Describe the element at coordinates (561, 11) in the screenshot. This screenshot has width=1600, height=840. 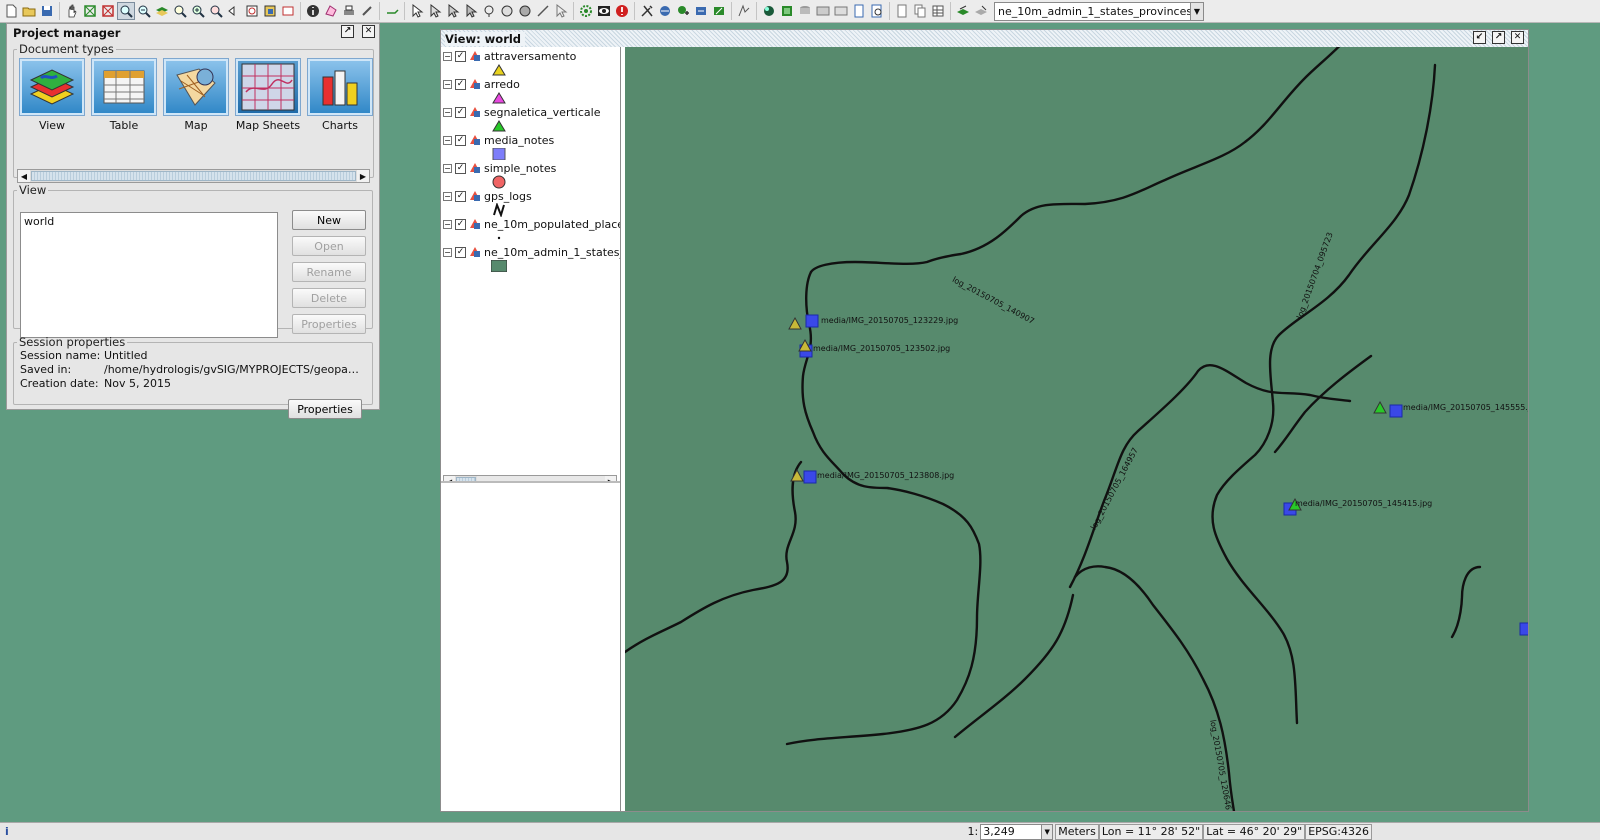
I see `select-invert-icon` at that location.